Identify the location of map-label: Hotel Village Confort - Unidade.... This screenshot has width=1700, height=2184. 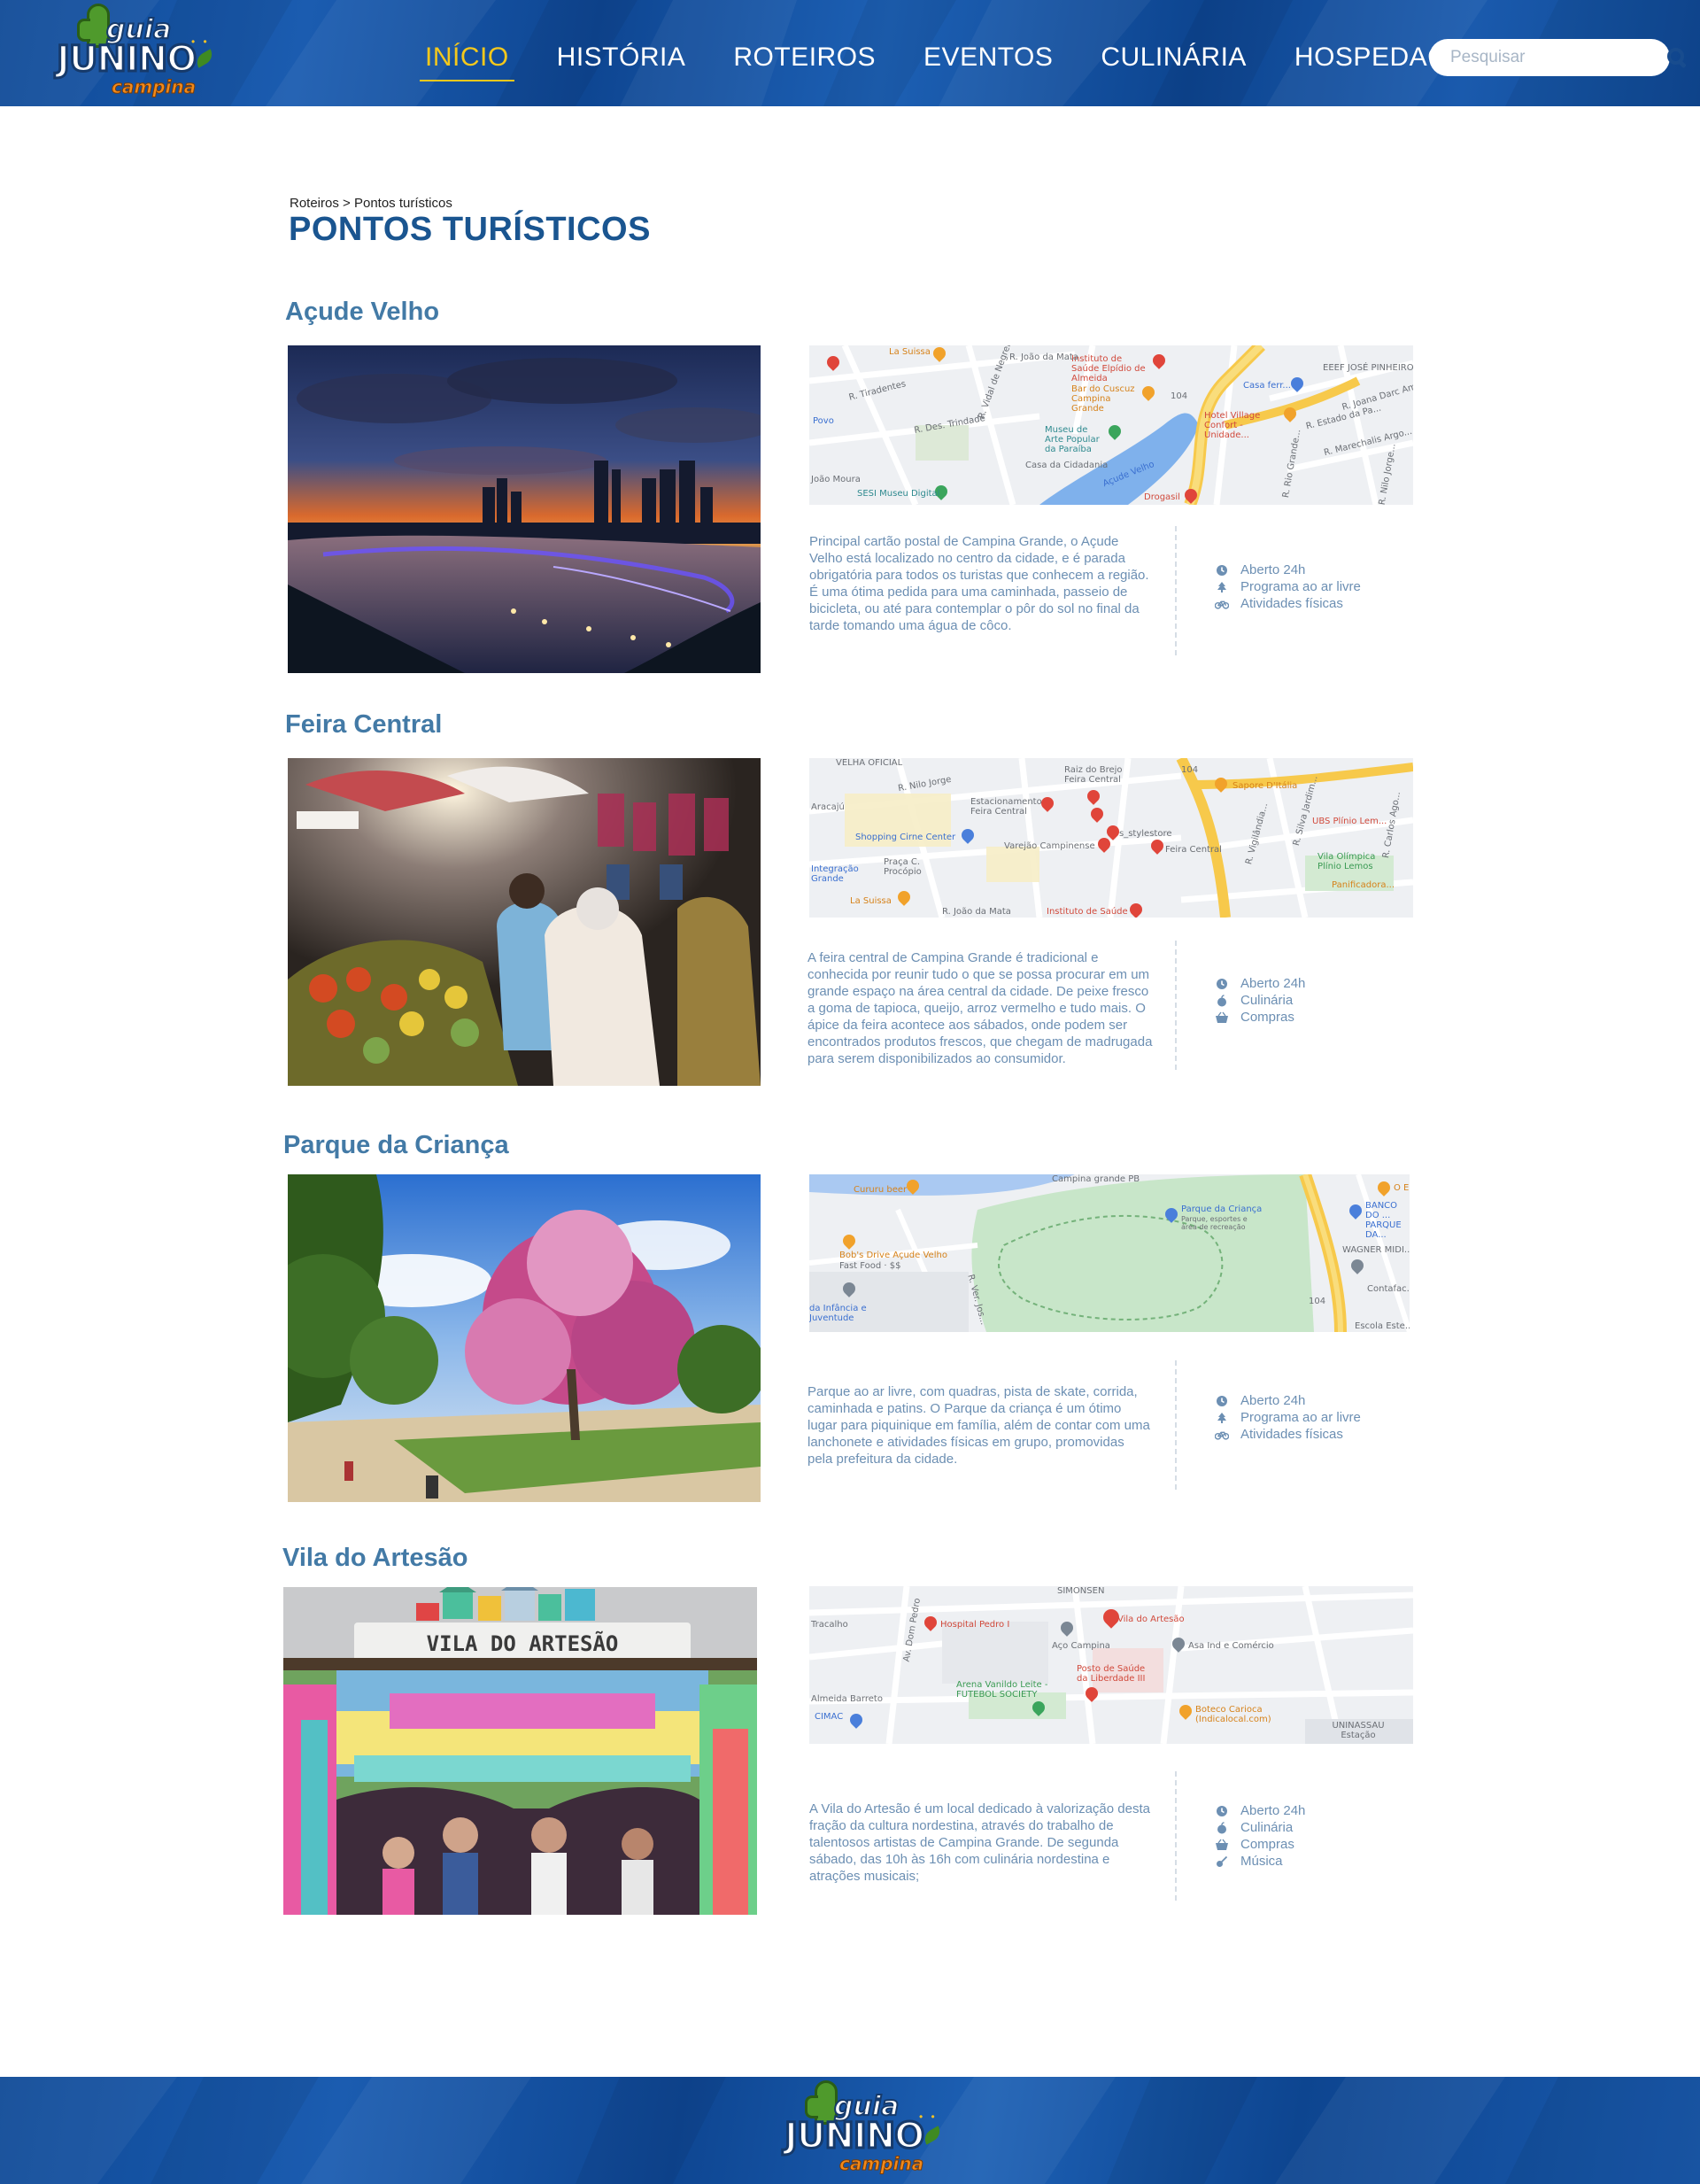
(1232, 425).